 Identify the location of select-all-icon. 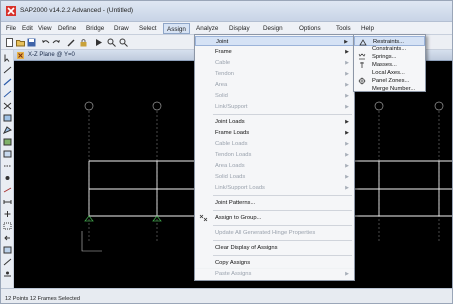
(7, 226).